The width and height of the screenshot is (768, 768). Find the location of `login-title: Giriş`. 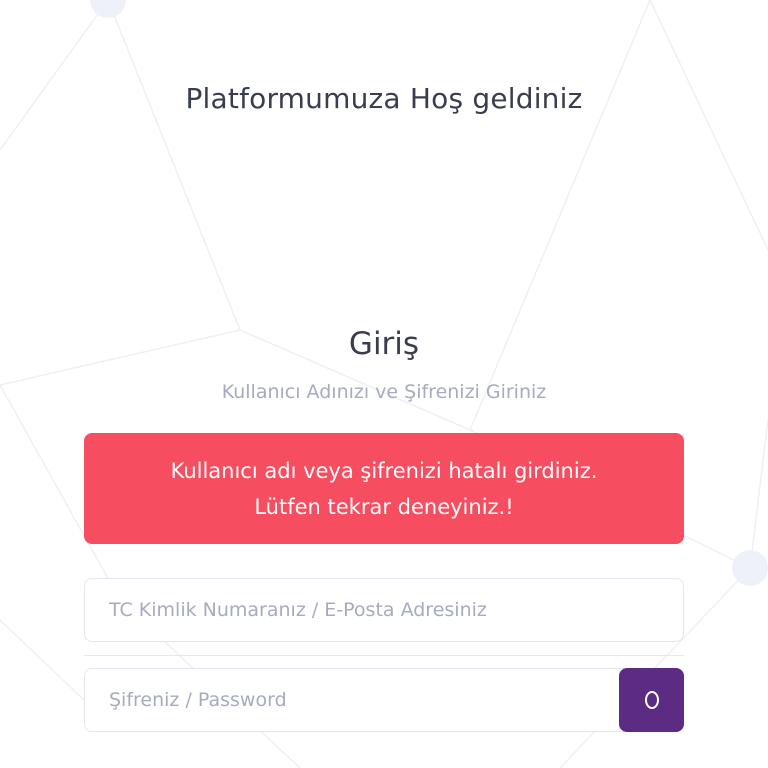

login-title: Giriş is located at coordinates (384, 344).